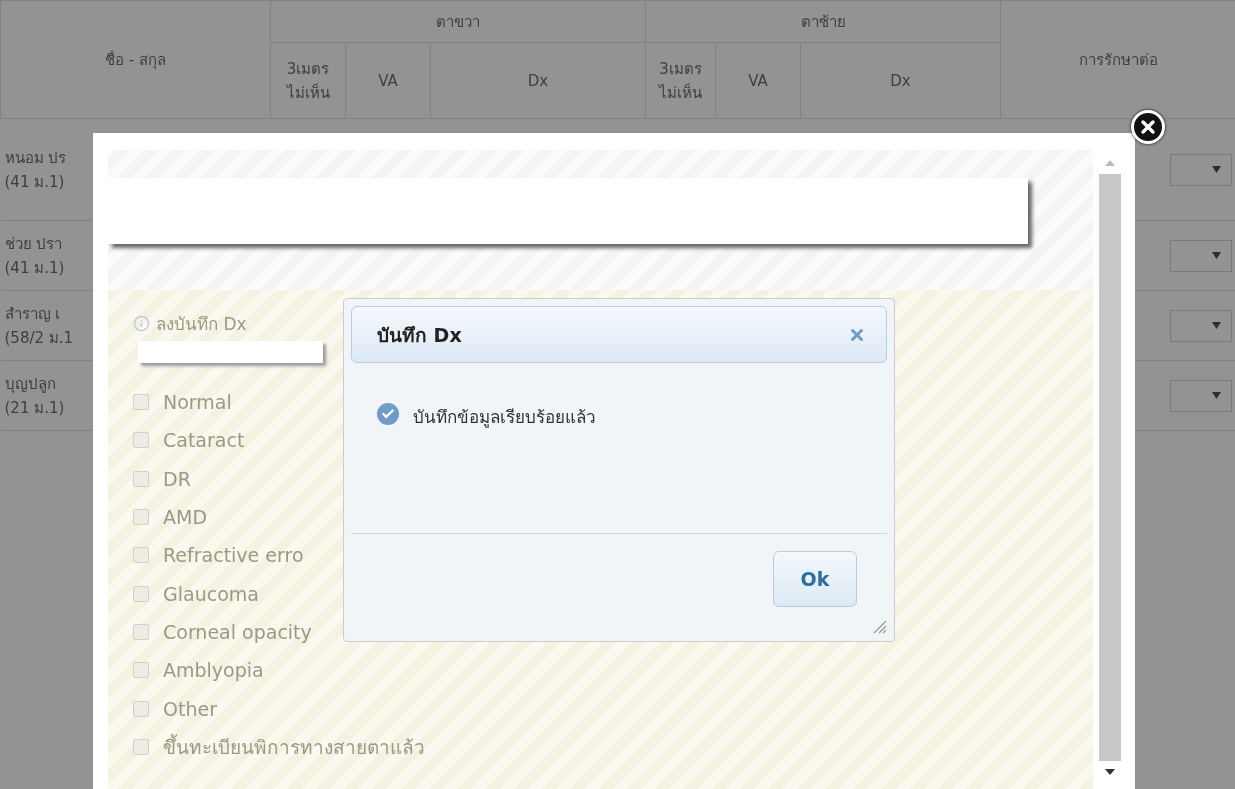  I want to click on check-icon, so click(388, 414).